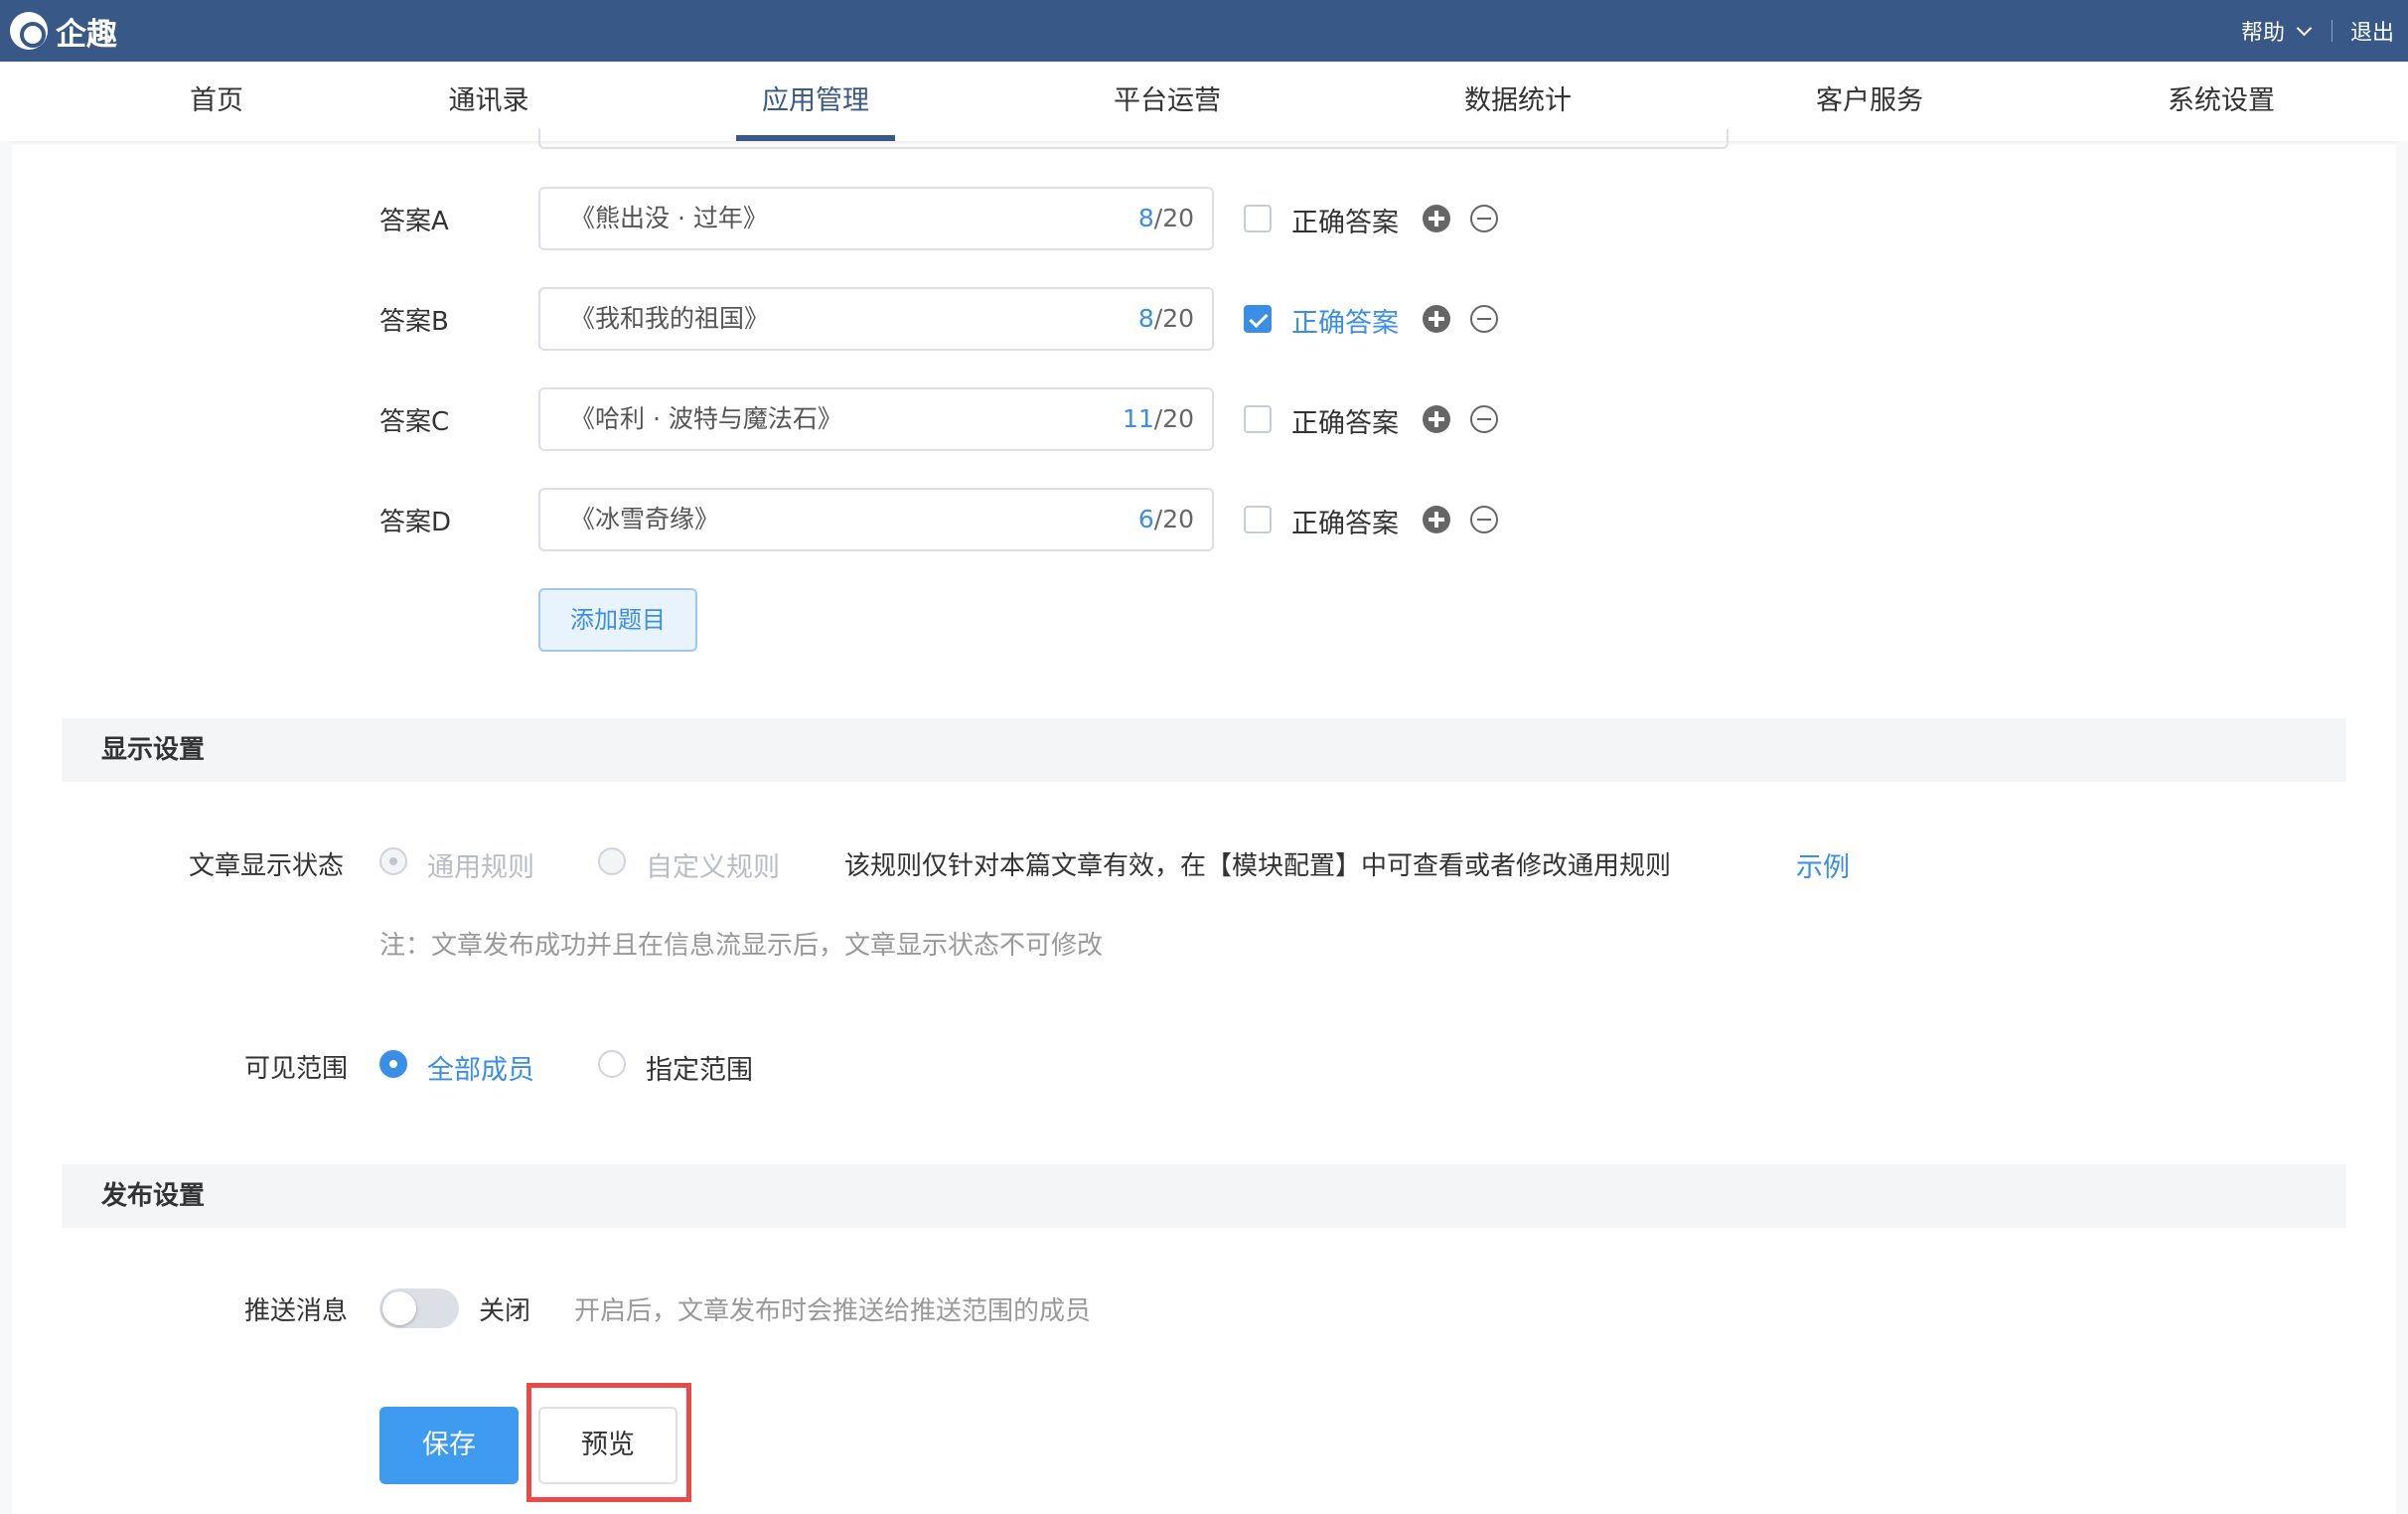  Describe the element at coordinates (700, 1067) in the screenshot. I see `radio-specified-range-label: 指定范围` at that location.